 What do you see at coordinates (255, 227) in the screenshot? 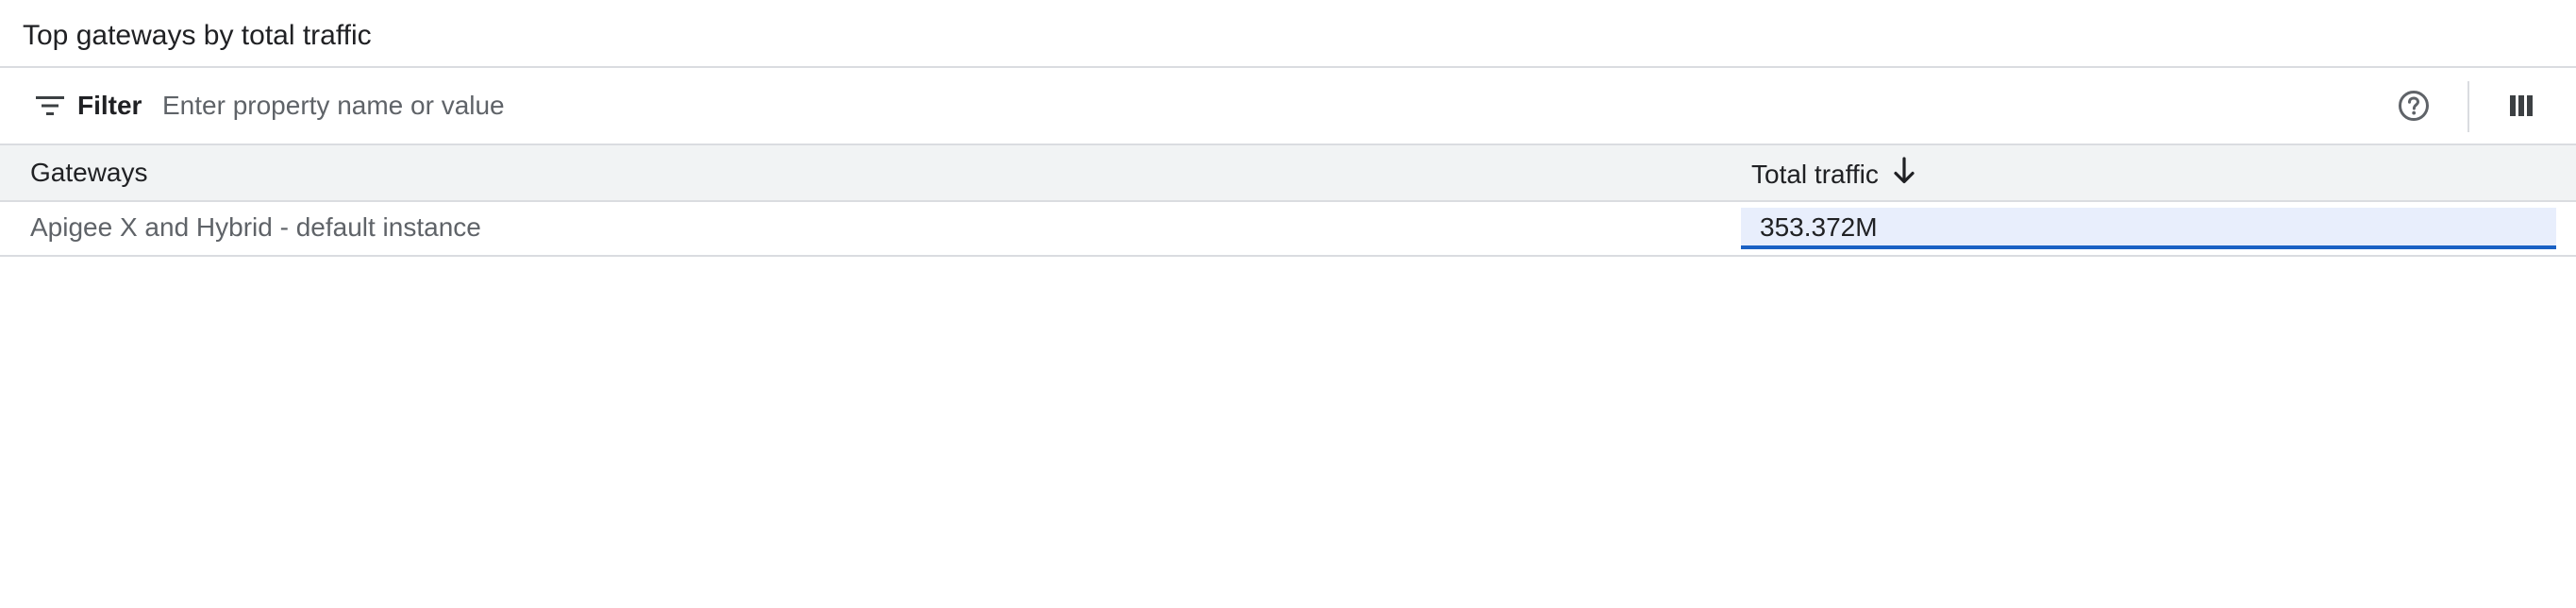
I see `gateway-cell: Apigee X and Hybrid - default instance` at bounding box center [255, 227].